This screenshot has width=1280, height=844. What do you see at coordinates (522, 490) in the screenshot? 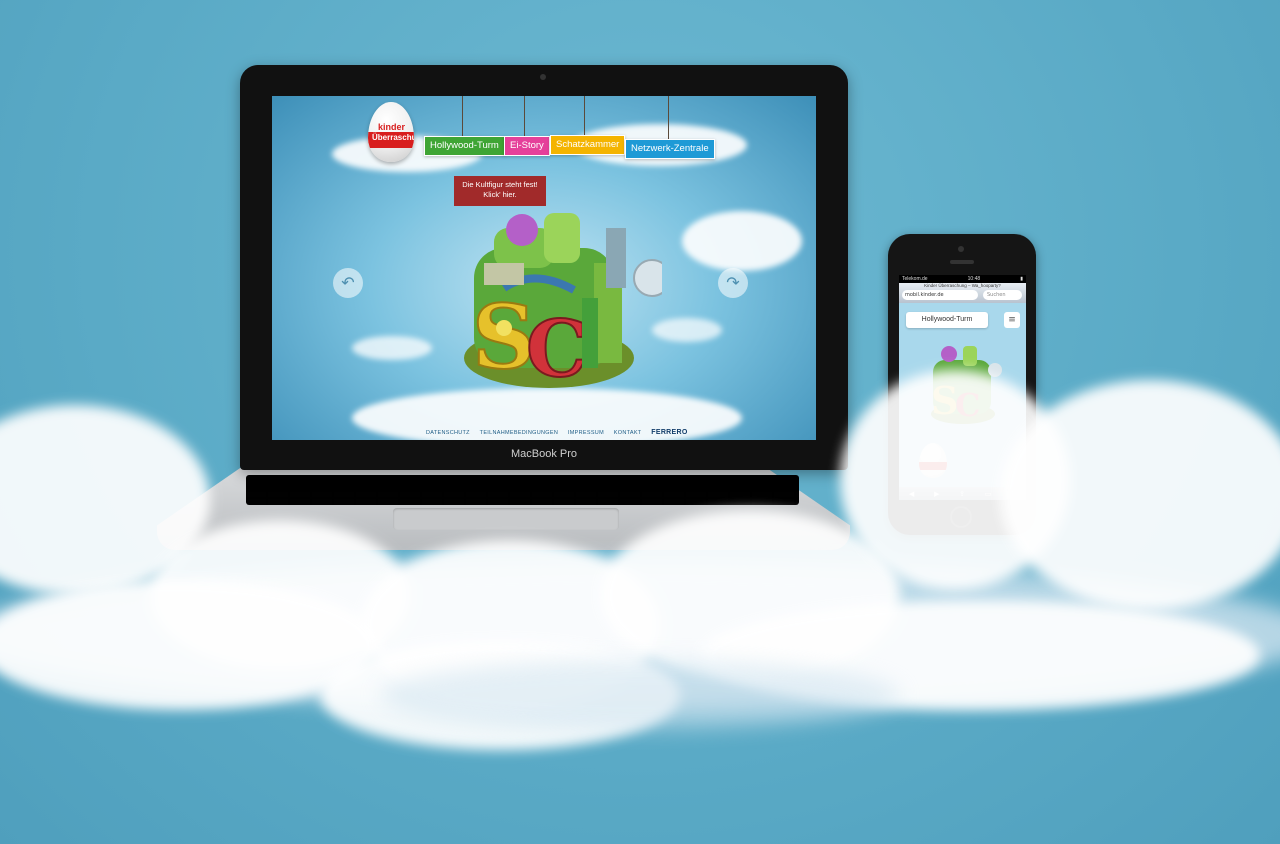
I see `laptop-keyboard` at bounding box center [522, 490].